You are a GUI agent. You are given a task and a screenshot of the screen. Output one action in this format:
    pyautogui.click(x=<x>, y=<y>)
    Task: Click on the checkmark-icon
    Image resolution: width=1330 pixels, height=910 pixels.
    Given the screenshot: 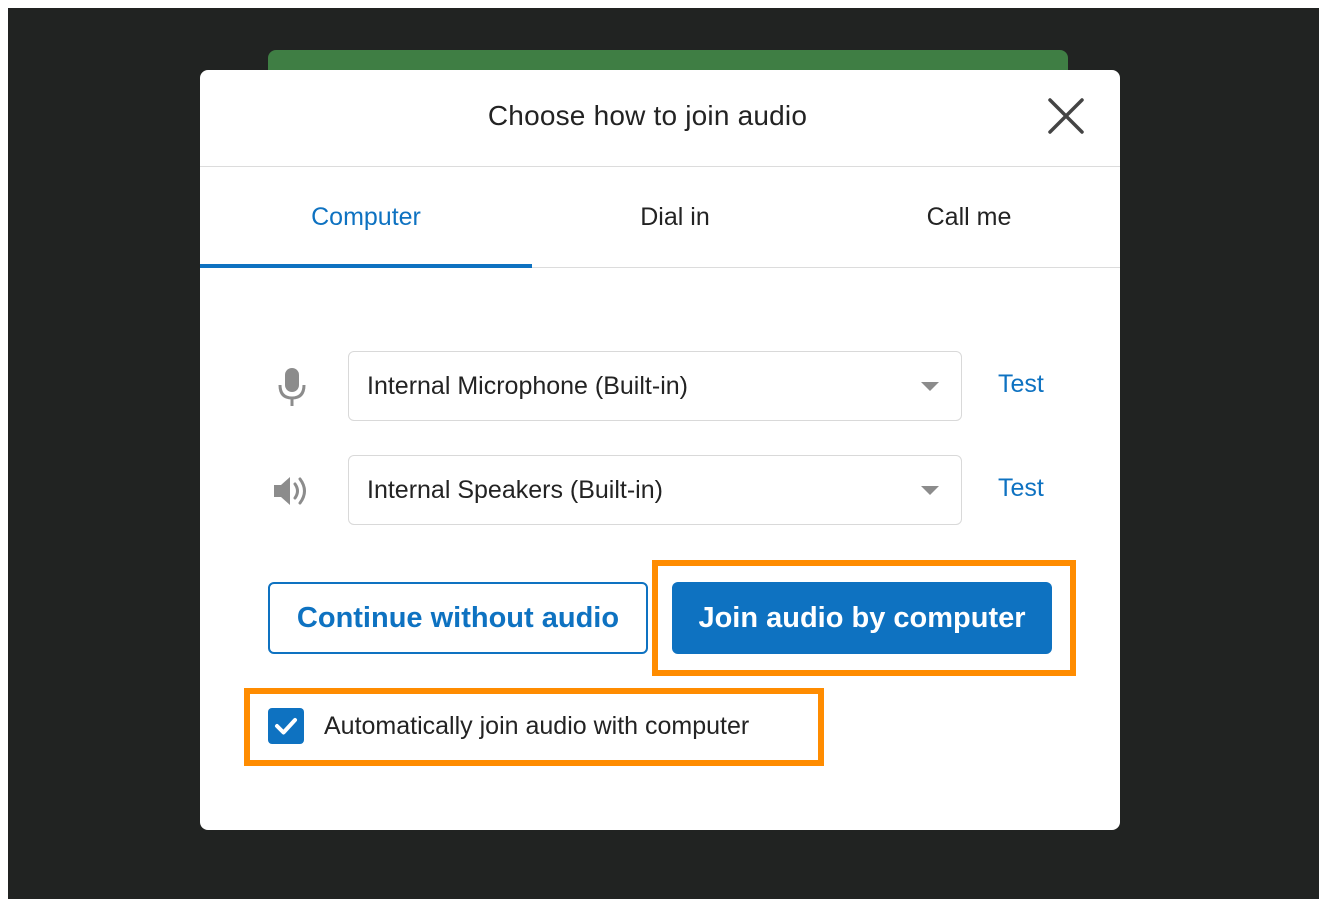 What is the action you would take?
    pyautogui.click(x=286, y=726)
    